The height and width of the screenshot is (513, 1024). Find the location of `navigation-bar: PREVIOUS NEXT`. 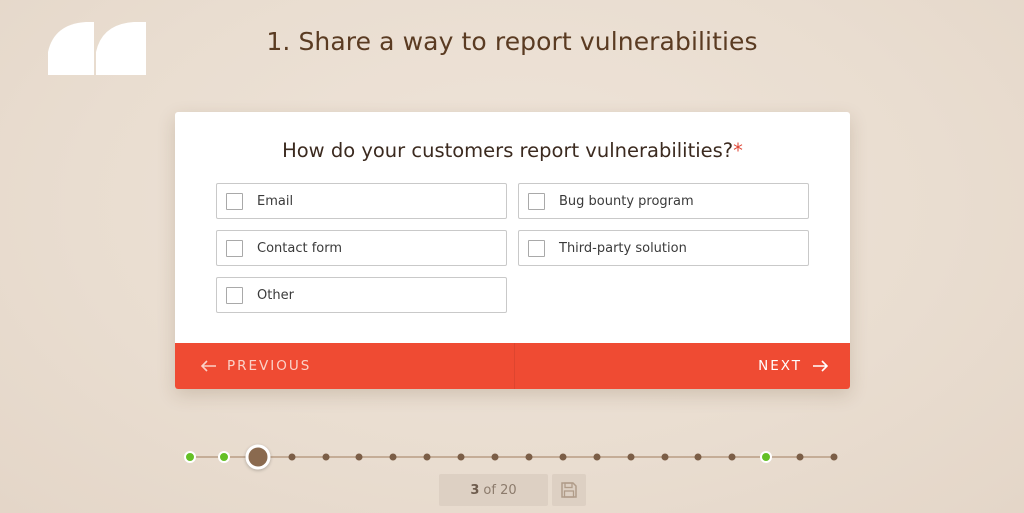

navigation-bar: PREVIOUS NEXT is located at coordinates (512, 366).